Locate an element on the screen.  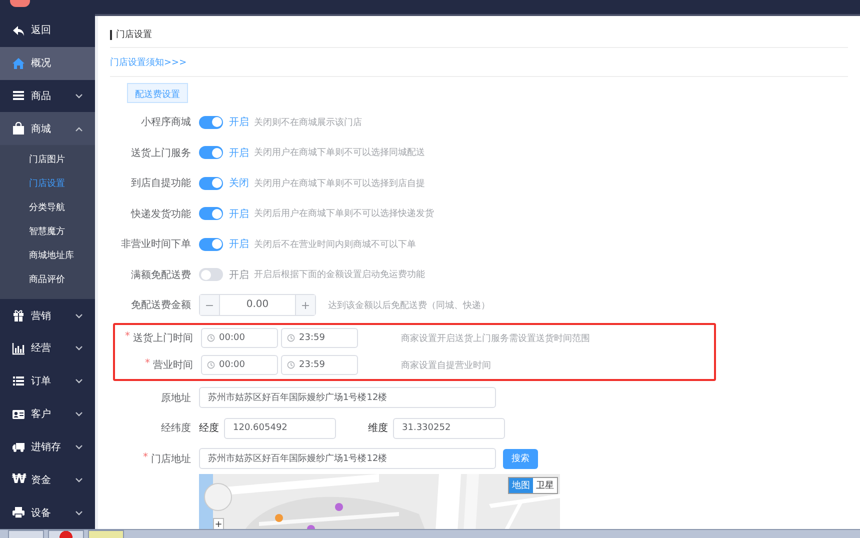
submenu-item: 门店图片 is located at coordinates (47, 159).